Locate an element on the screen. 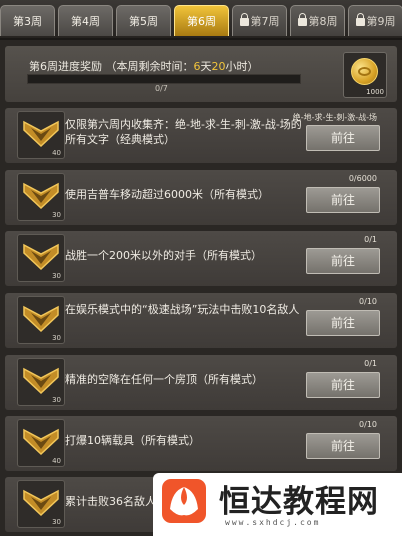 The width and height of the screenshot is (402, 536). week-tabs: 第3周 第4周 第5周 第6周 第7周 第8周 第9周 is located at coordinates (201, 20).